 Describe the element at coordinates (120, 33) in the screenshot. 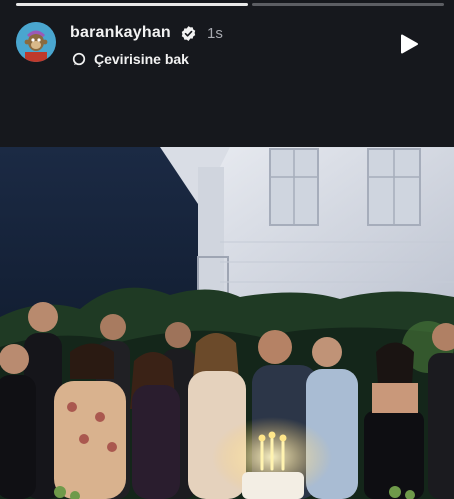

I see `username: barankayhan` at that location.